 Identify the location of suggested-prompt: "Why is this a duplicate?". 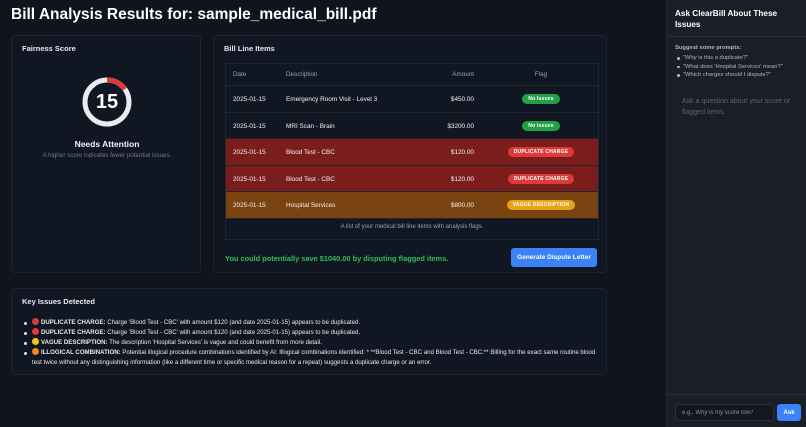
(739, 58).